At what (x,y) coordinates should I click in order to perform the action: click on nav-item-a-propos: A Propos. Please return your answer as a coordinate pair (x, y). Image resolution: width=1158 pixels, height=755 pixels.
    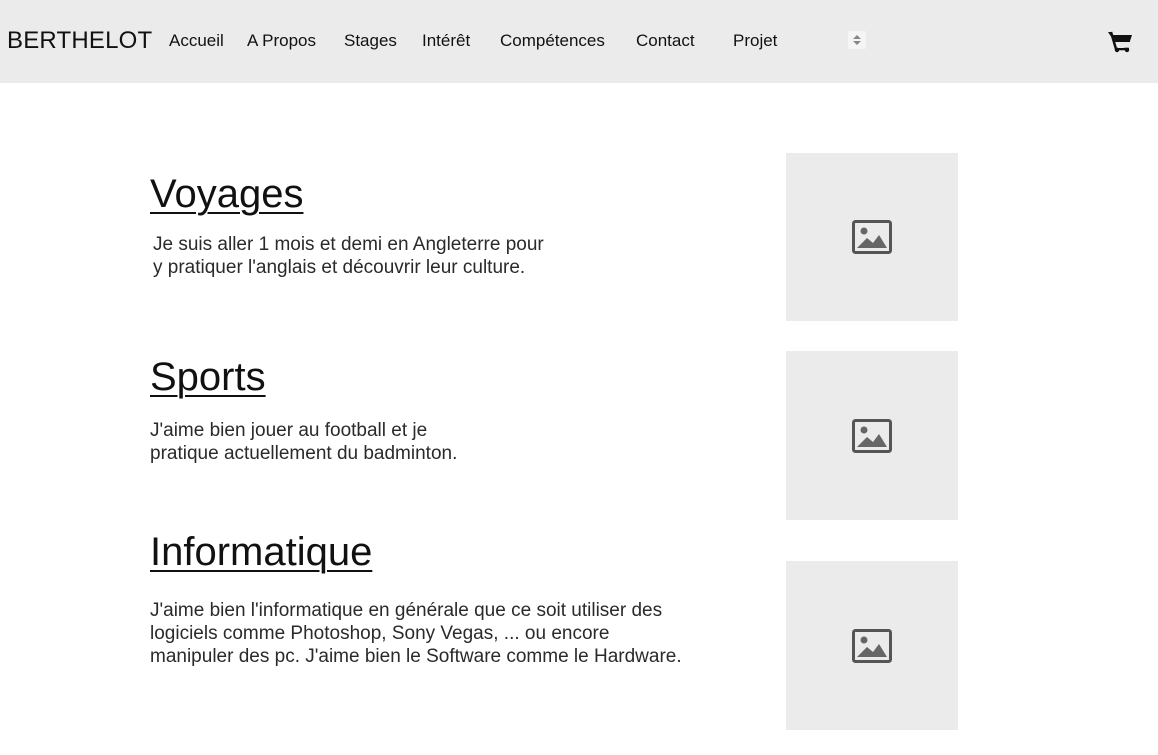
    Looking at the image, I should click on (281, 41).